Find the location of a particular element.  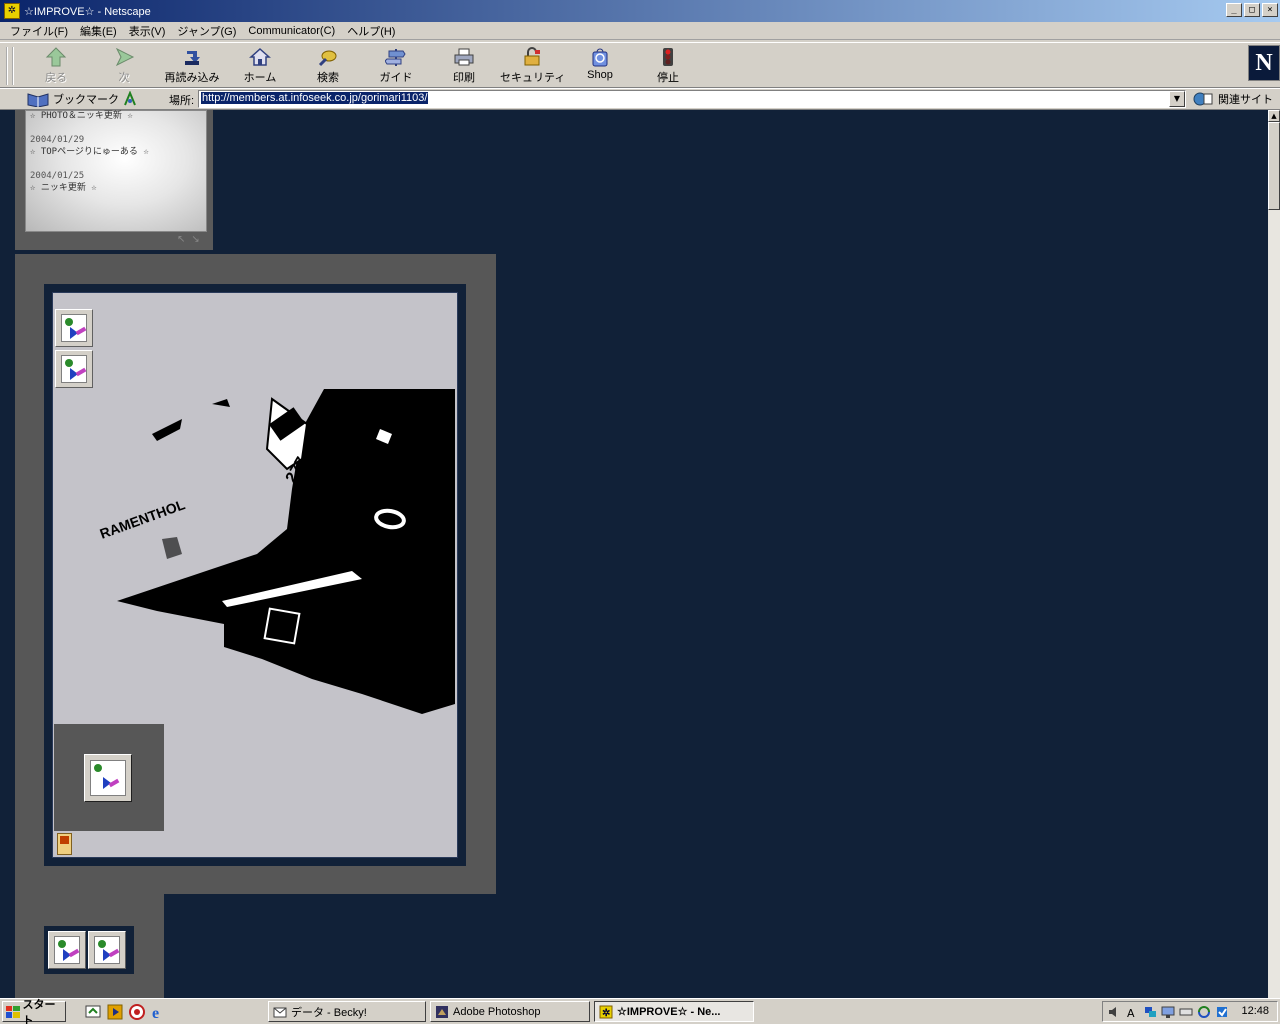

back-arrow-icon is located at coordinates (56, 57).